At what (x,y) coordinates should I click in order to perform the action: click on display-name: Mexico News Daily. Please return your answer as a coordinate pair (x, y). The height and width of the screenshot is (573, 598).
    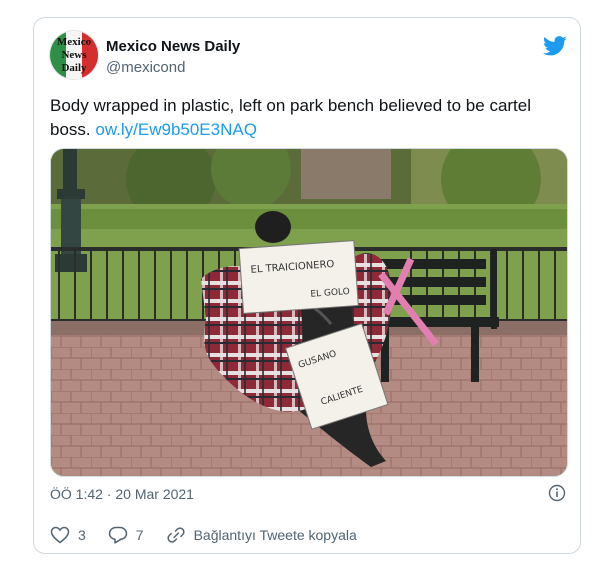
    Looking at the image, I should click on (173, 46).